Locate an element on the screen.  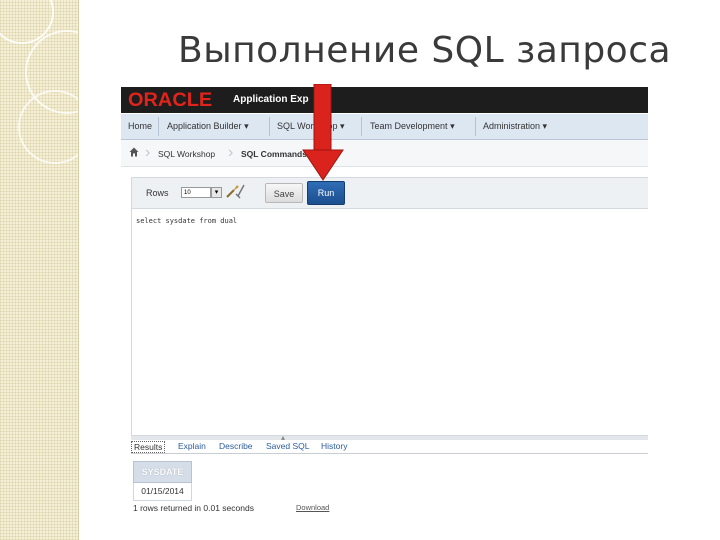
nav-label: Administration is located at coordinates (512, 126).